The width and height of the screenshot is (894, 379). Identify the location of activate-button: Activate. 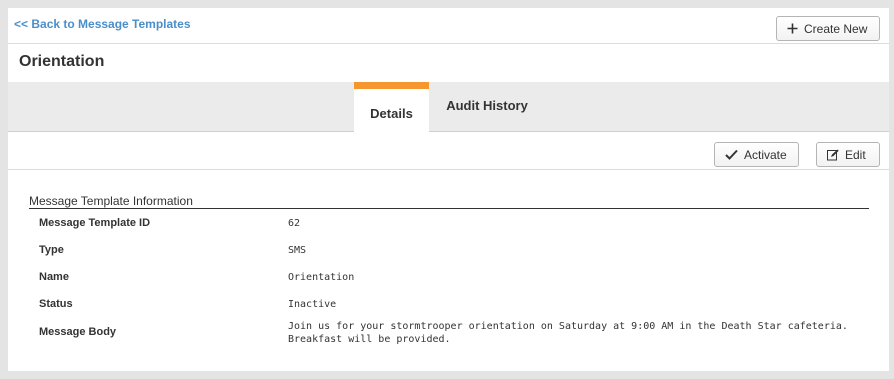
(756, 154).